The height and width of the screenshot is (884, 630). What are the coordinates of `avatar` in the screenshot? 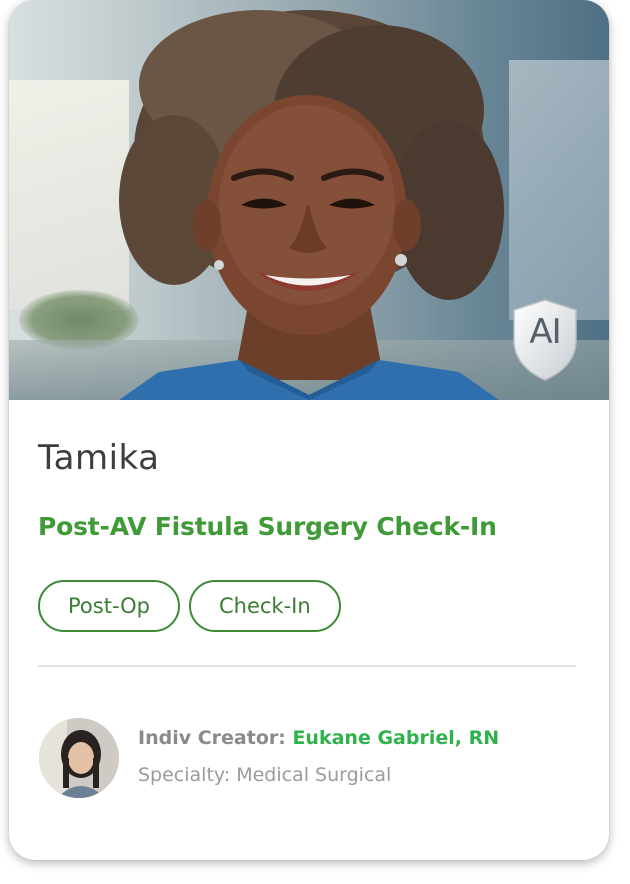 It's located at (79, 758).